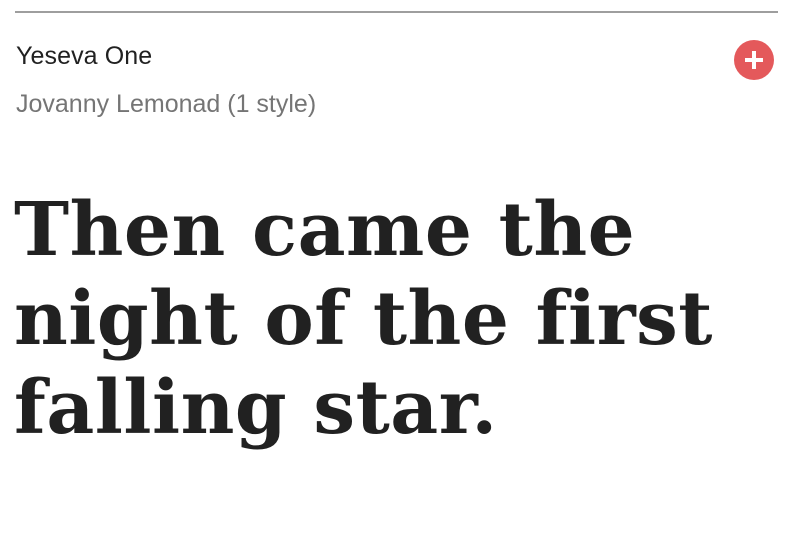 This screenshot has width=800, height=546. Describe the element at coordinates (84, 56) in the screenshot. I see `font-name: Yeseva One` at that location.